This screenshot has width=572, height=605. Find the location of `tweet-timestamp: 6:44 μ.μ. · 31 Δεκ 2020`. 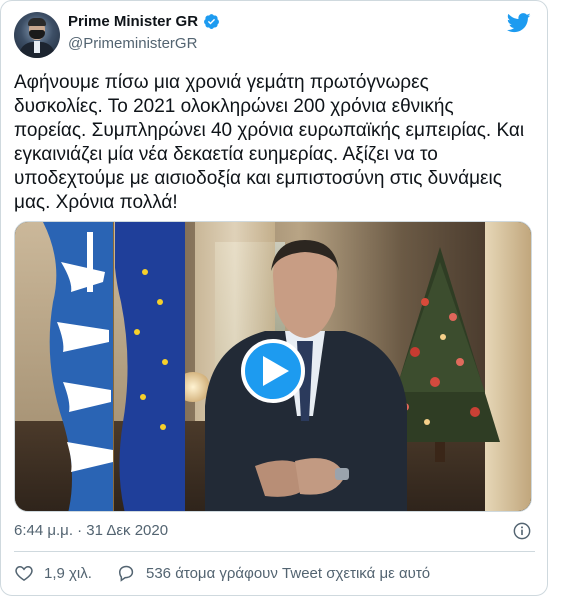

tweet-timestamp: 6:44 μ.μ. · 31 Δεκ 2020 is located at coordinates (91, 530).